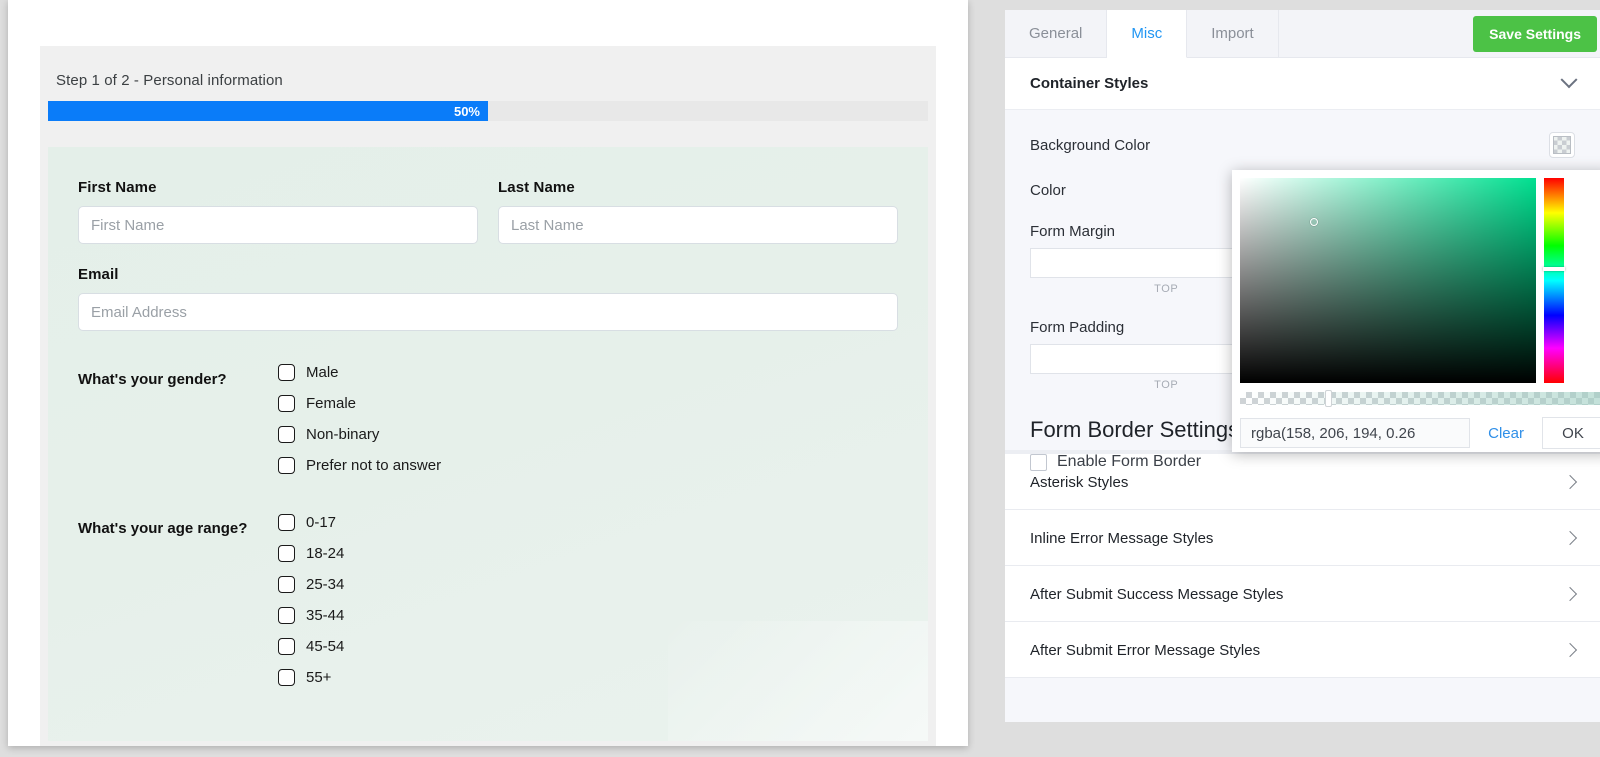 The height and width of the screenshot is (757, 1600). Describe the element at coordinates (325, 553) in the screenshot. I see `checkbox-option-label: 18-24` at that location.